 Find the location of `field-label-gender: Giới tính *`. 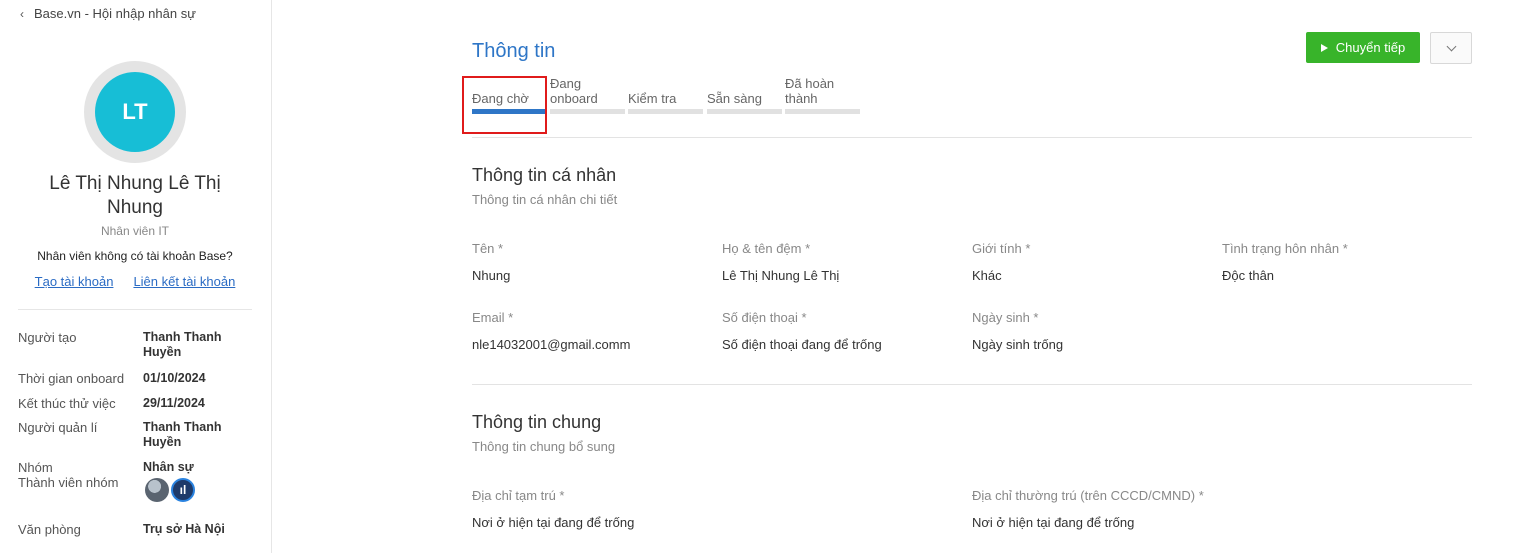

field-label-gender: Giới tính * is located at coordinates (1001, 248).